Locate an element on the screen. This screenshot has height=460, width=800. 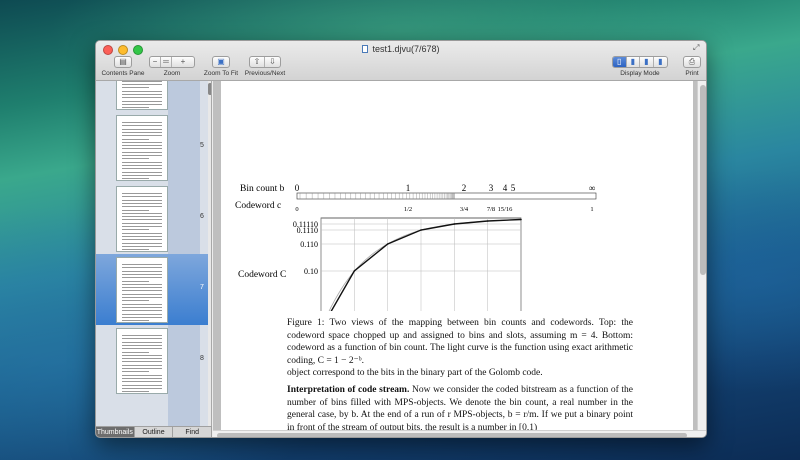
document-horizontal-scrollbar is located at coordinates (459, 433).